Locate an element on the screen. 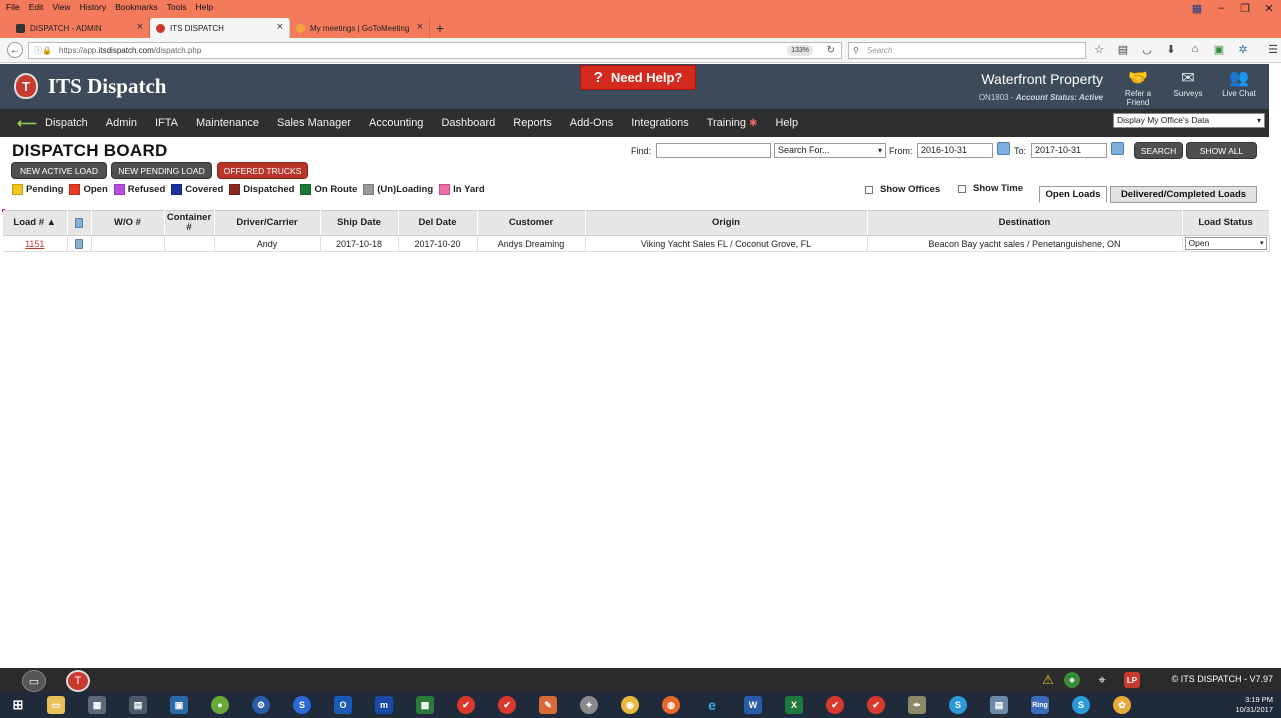  calendar-app-icon: ▣ is located at coordinates (179, 705).